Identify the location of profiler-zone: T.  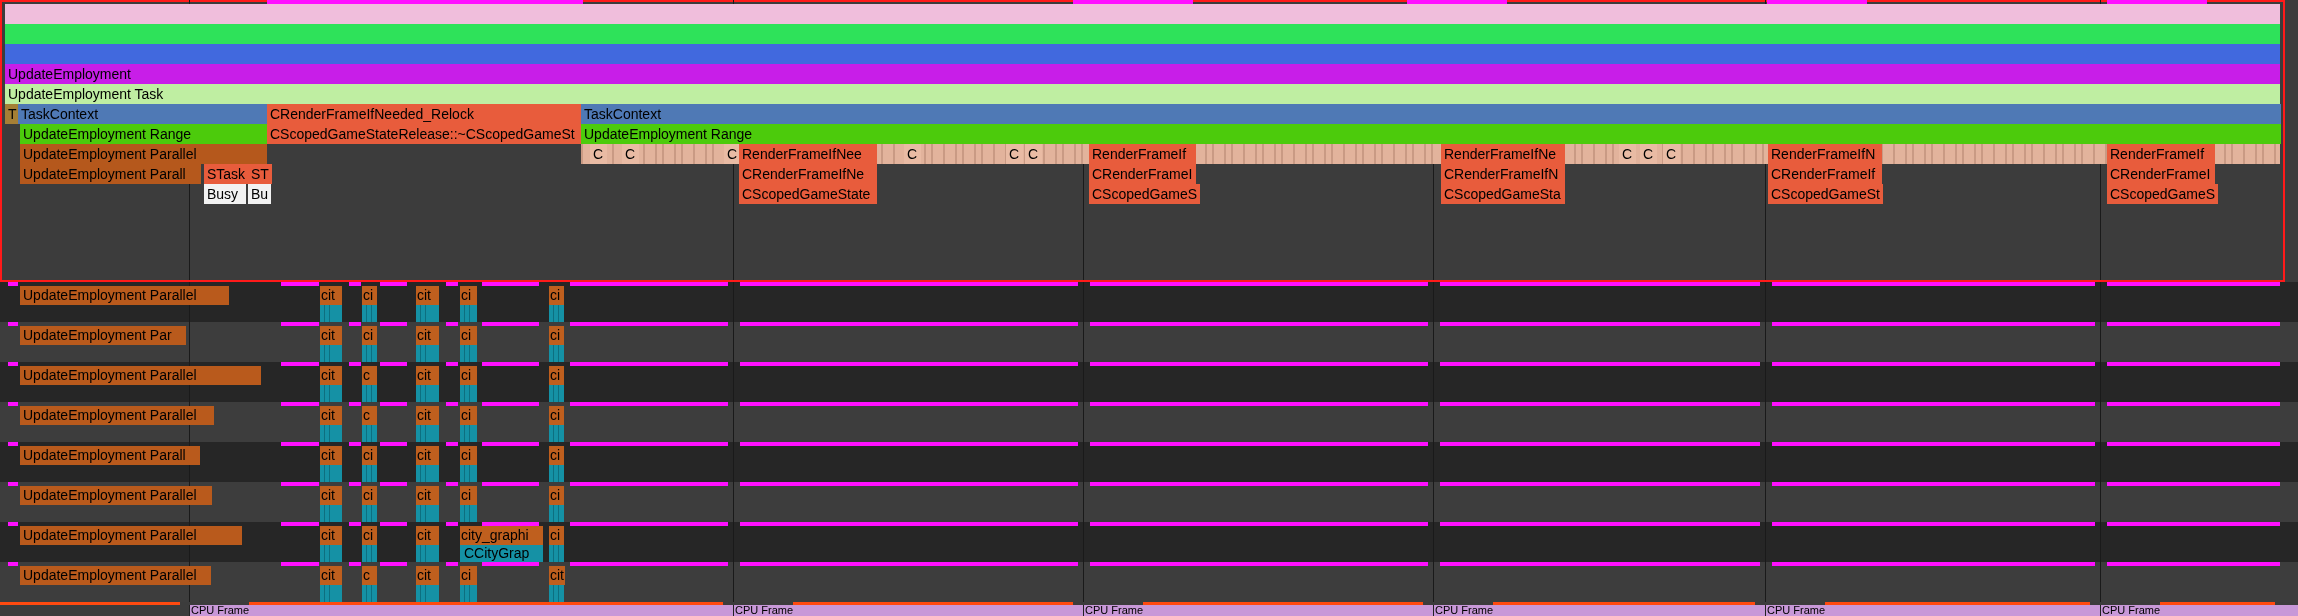
(12, 114).